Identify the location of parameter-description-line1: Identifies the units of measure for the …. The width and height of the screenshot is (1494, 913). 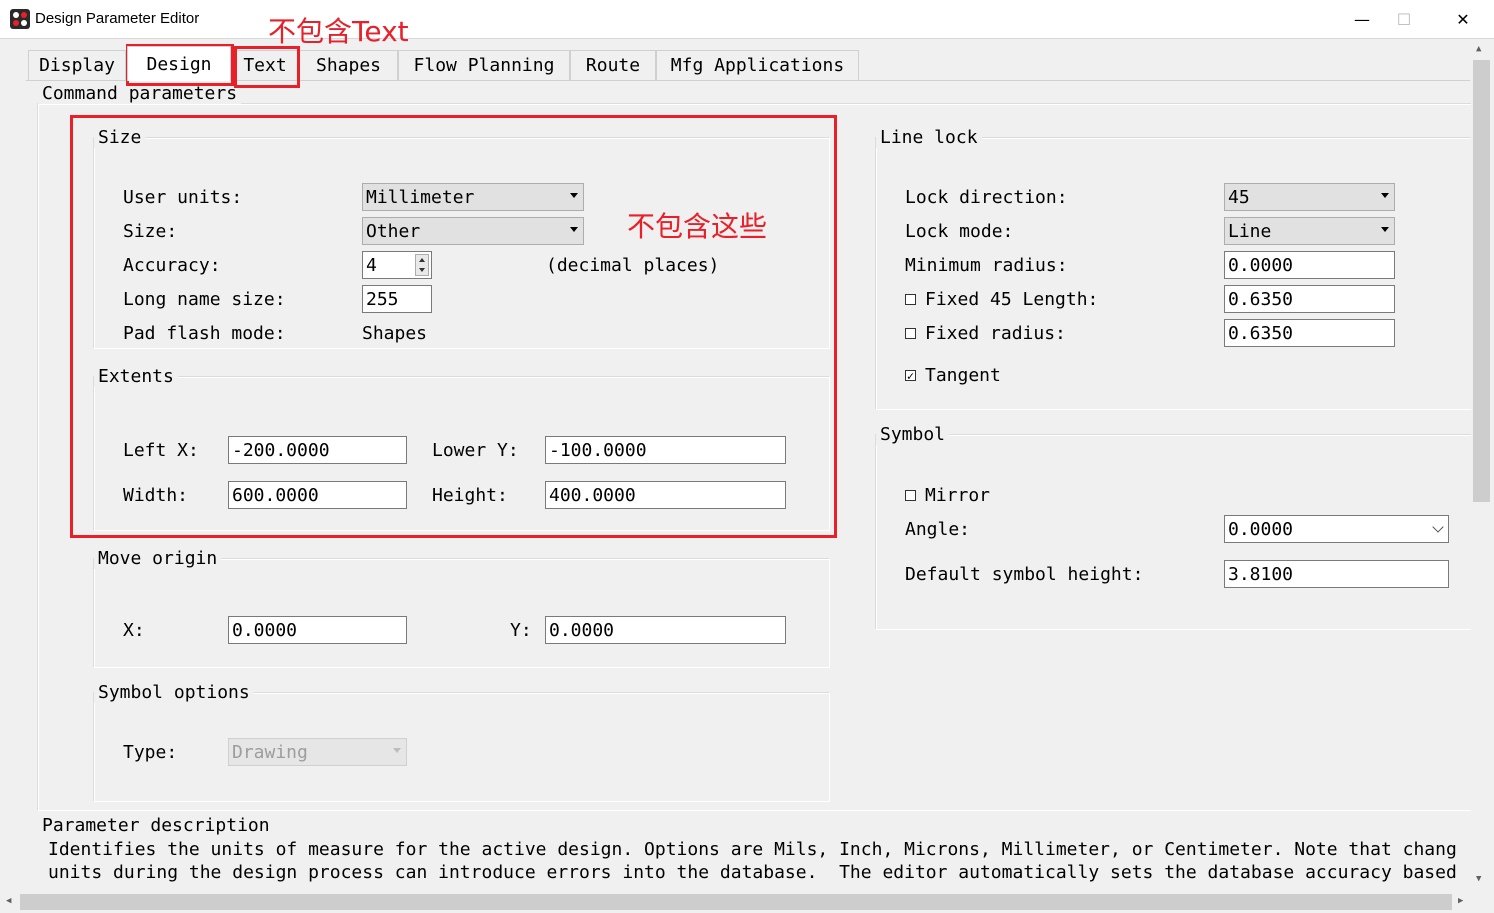
(752, 849).